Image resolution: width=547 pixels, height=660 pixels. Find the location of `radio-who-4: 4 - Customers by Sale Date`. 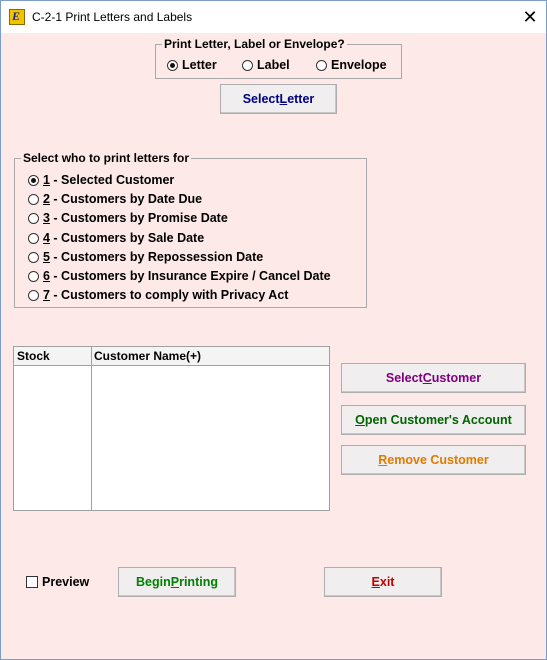

radio-who-4: 4 - Customers by Sale Date is located at coordinates (116, 238).